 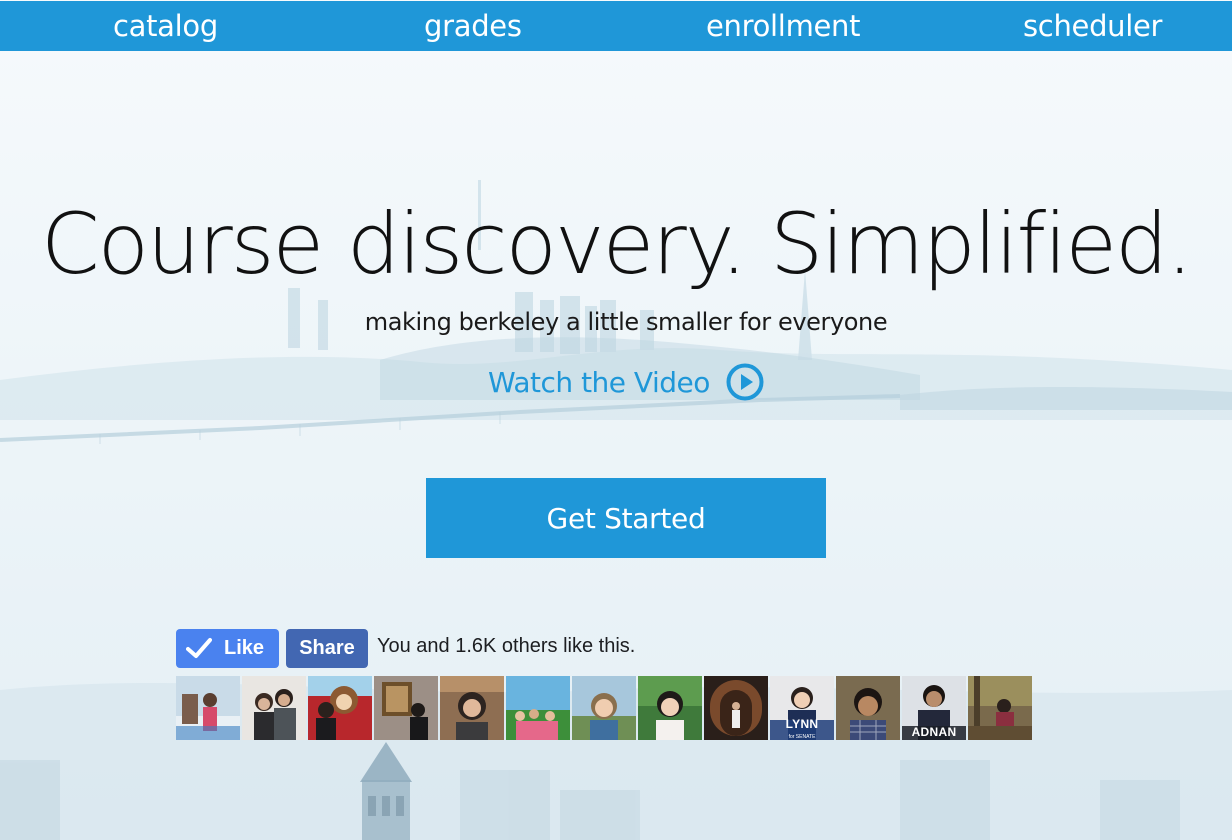 I want to click on hero-title: Course discovery. Simplified., so click(x=616, y=244).